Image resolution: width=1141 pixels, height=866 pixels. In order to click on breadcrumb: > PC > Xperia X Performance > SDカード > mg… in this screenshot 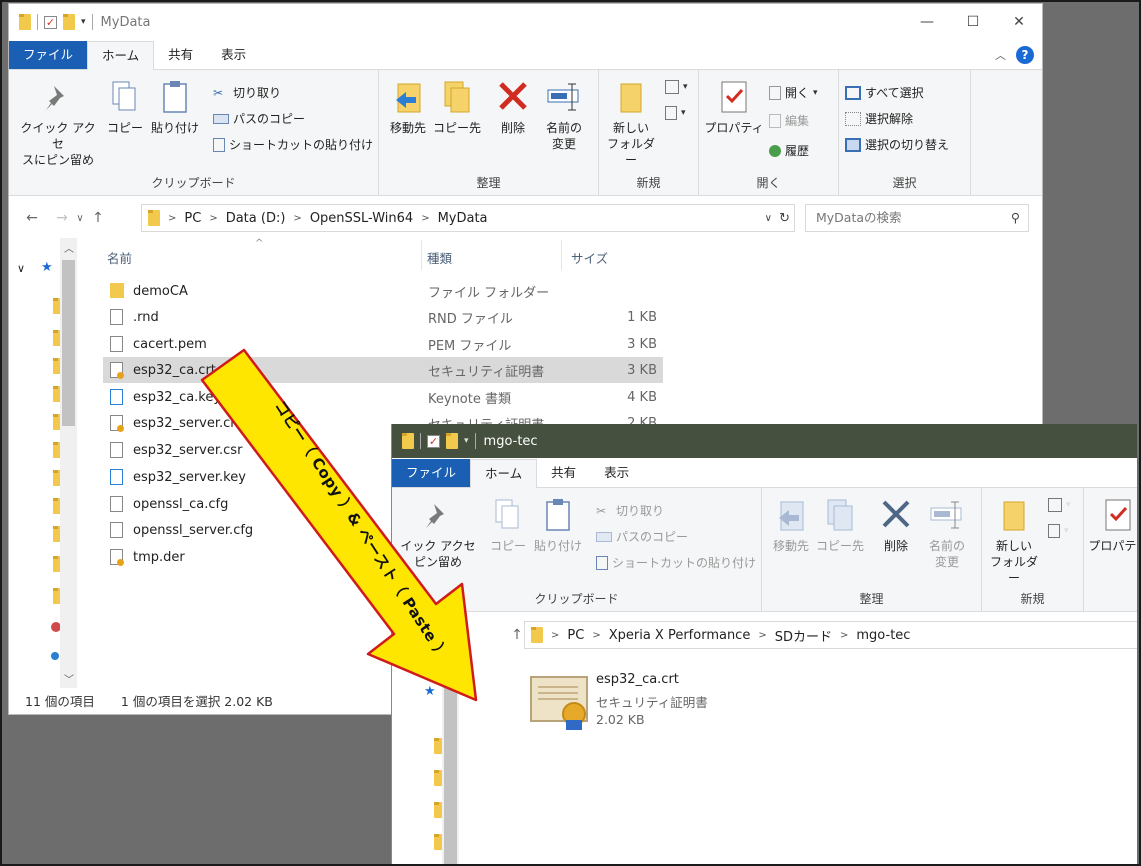, I will do `click(830, 635)`.